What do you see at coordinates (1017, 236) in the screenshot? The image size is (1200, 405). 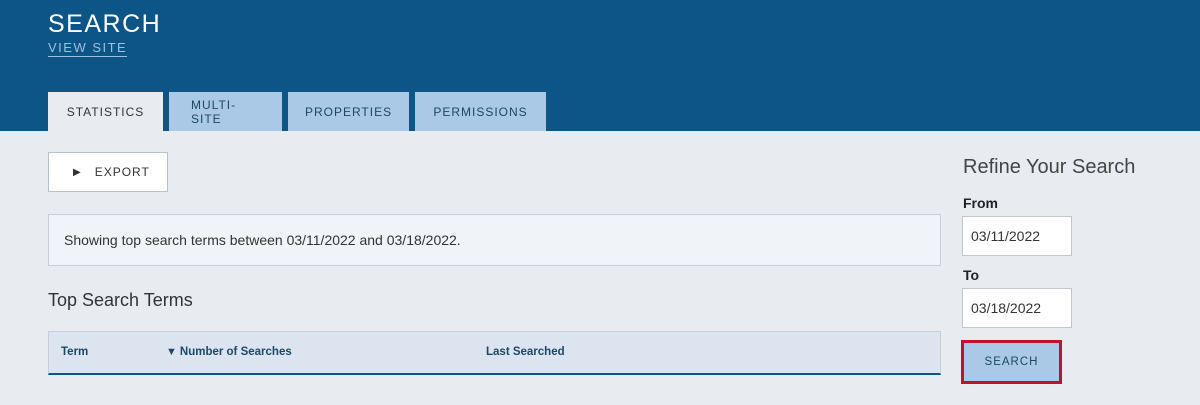 I see `from-date-input` at bounding box center [1017, 236].